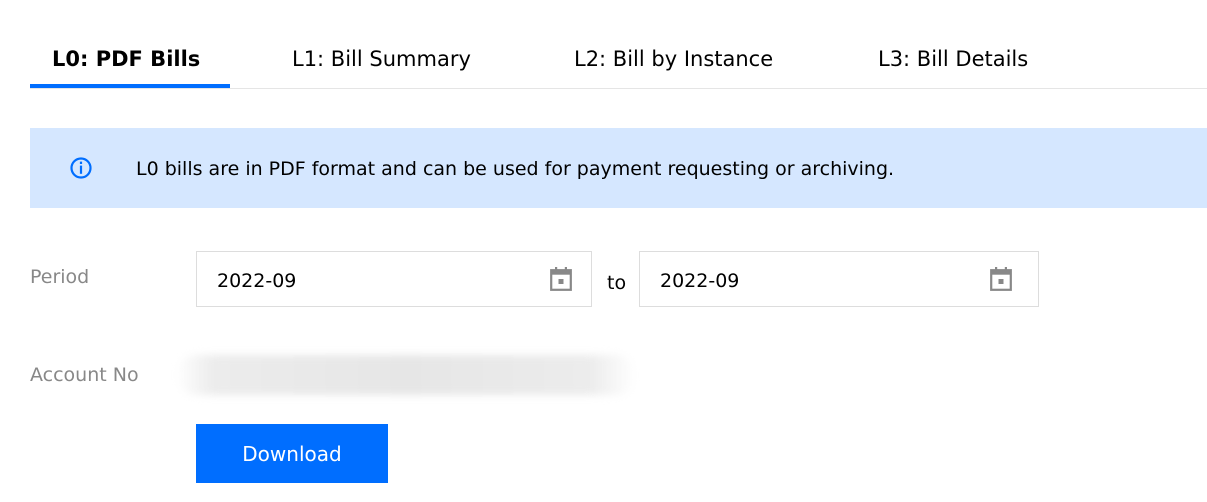 This screenshot has height=502, width=1207. What do you see at coordinates (60, 277) in the screenshot?
I see `period-label: Period` at bounding box center [60, 277].